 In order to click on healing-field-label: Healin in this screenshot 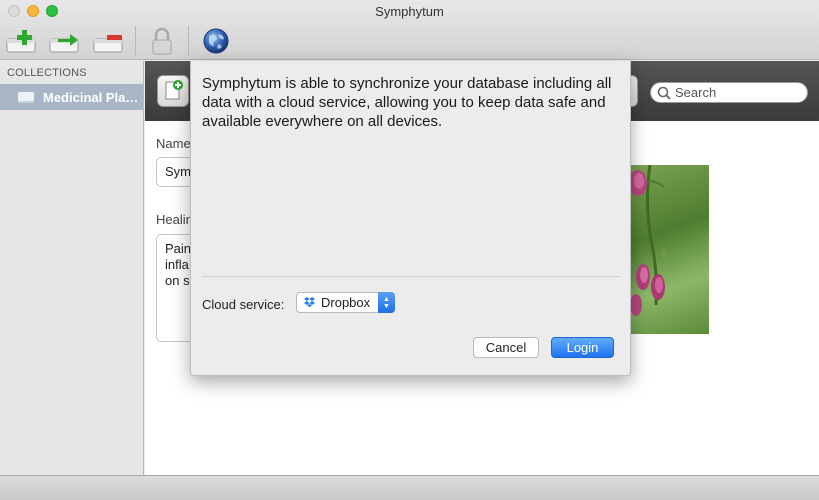, I will do `click(174, 219)`.